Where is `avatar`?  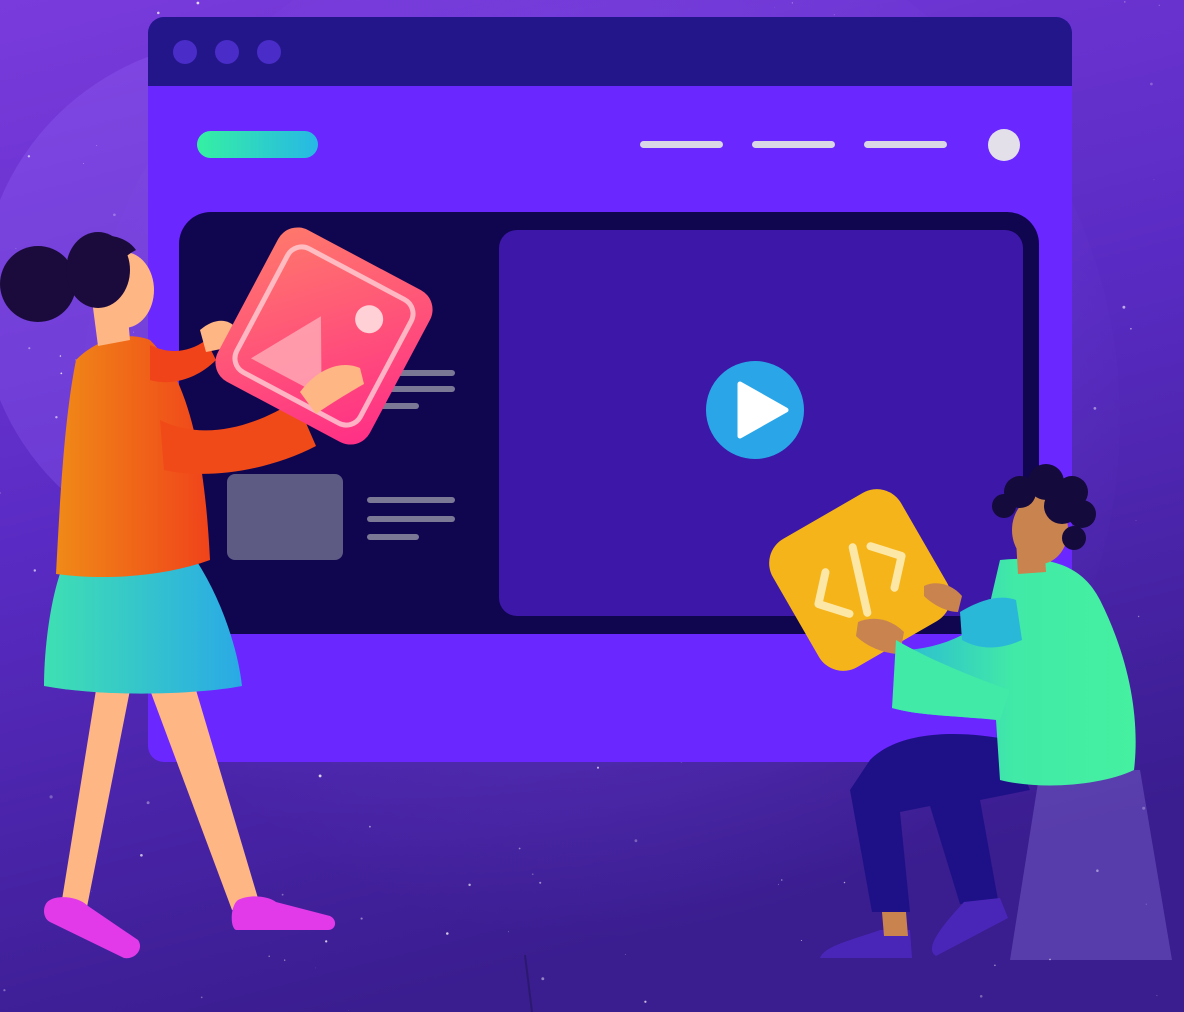
avatar is located at coordinates (1004, 145).